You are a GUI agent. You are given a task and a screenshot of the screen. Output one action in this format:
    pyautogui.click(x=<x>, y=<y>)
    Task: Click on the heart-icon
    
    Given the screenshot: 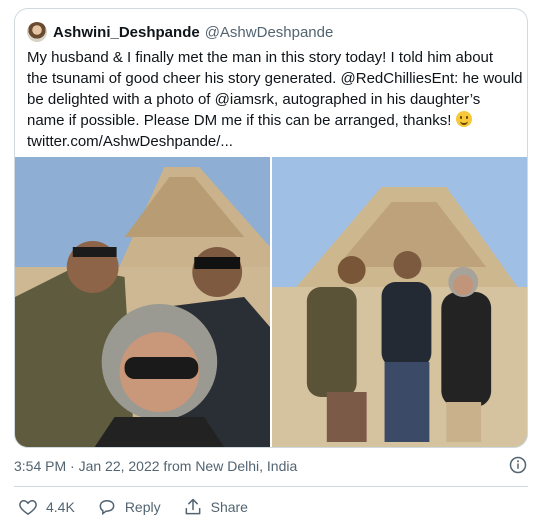 What is the action you would take?
    pyautogui.click(x=28, y=507)
    